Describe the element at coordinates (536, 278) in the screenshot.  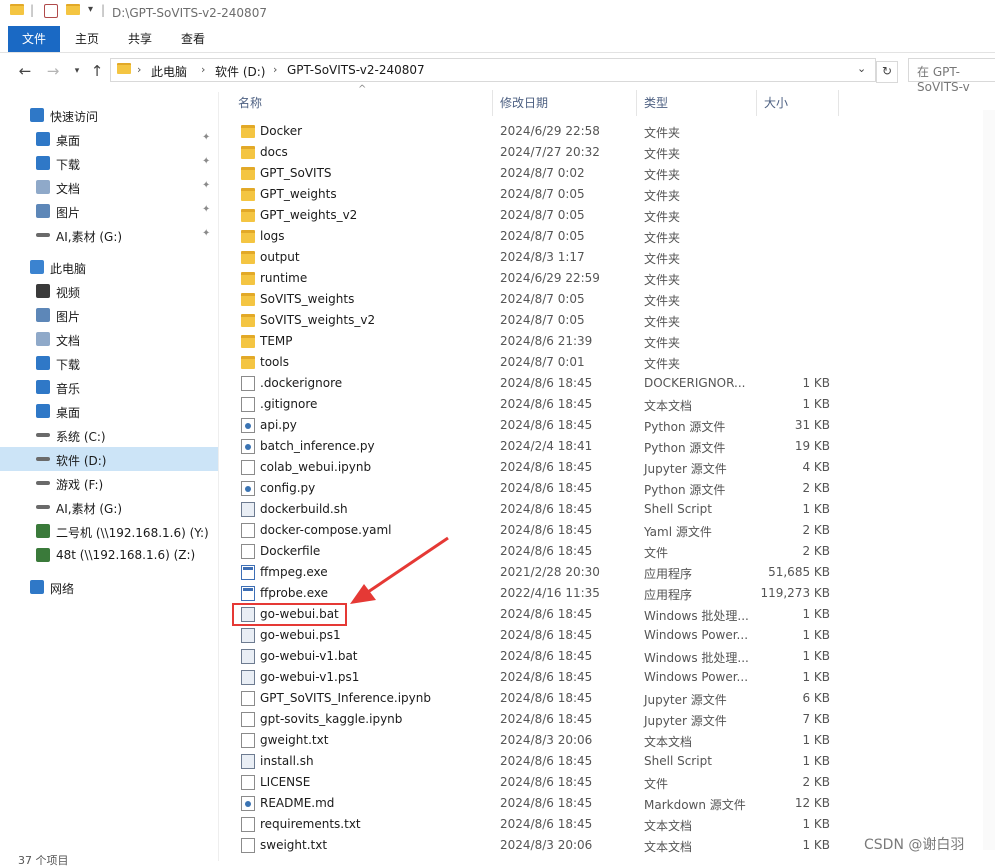
I see `file-row: runtime 2024/6/29 22:59 文件夹` at that location.